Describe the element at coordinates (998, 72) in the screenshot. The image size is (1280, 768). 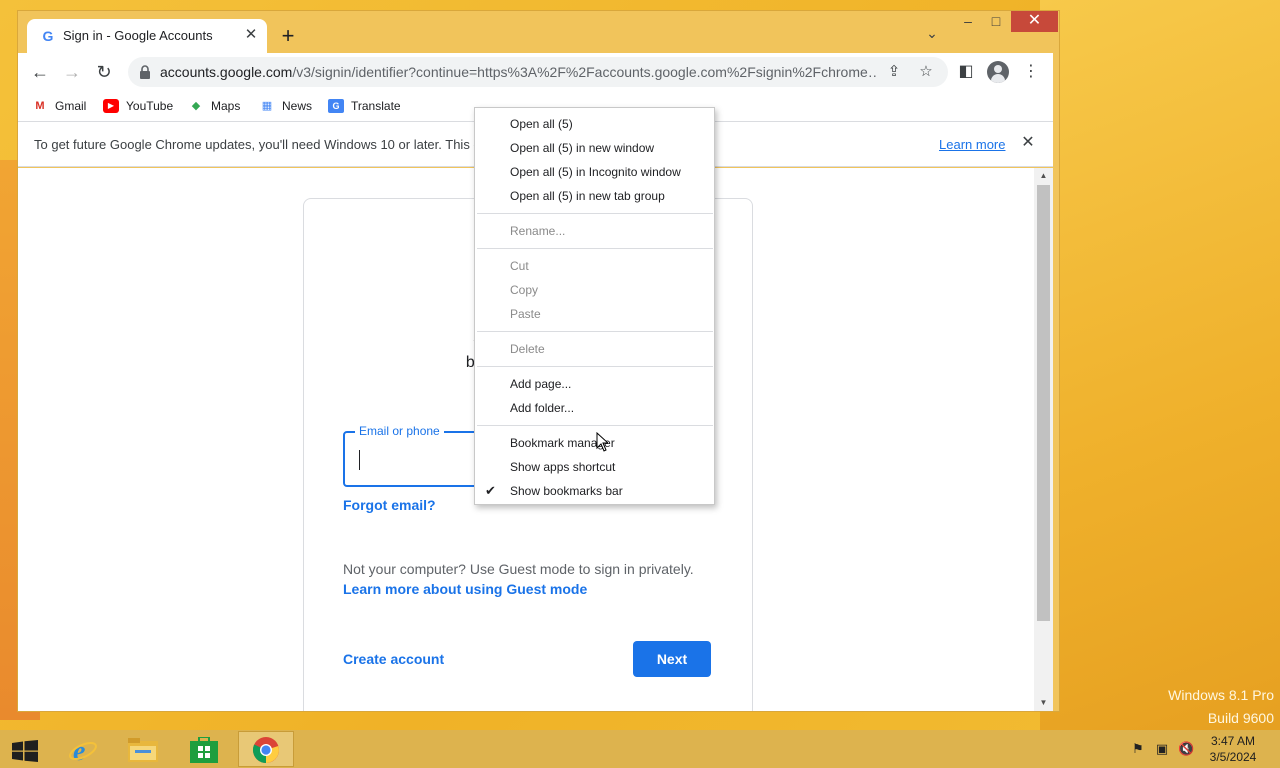
I see `profile-avatar-icon` at that location.